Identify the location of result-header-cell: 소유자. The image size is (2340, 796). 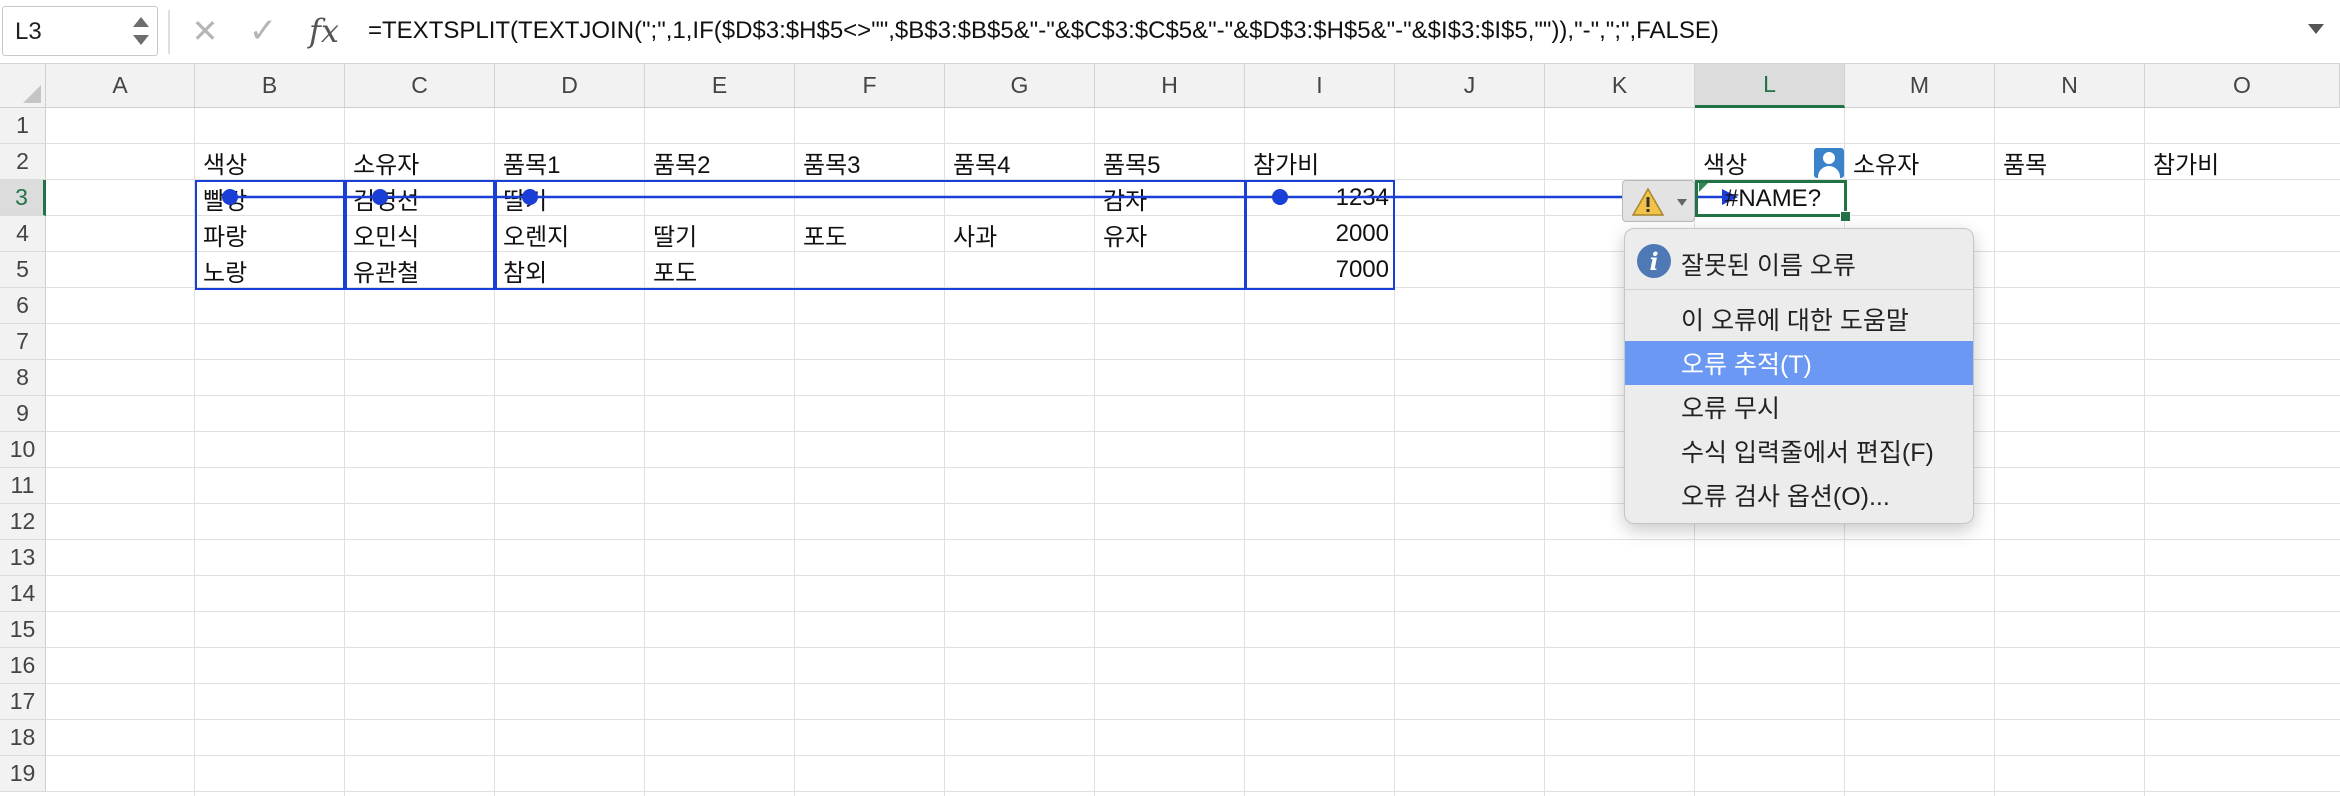
(1920, 162).